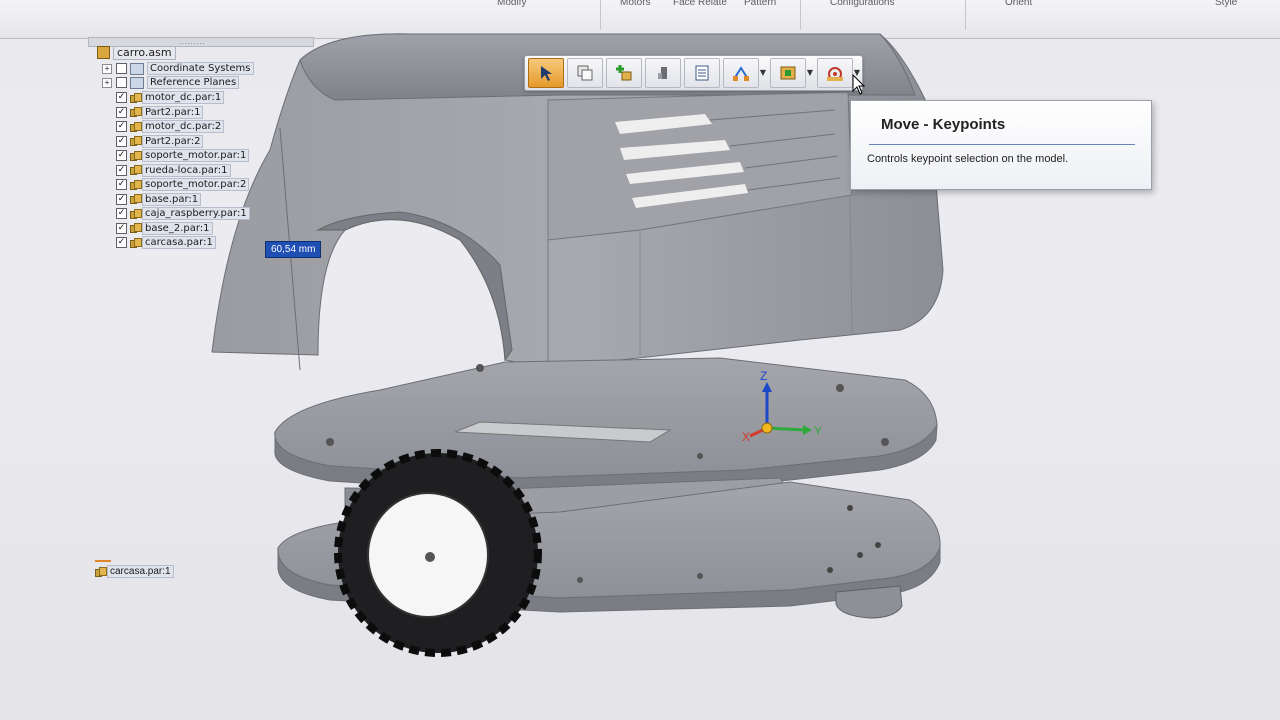 This screenshot has width=1280, height=720. Describe the element at coordinates (183, 126) in the screenshot. I see `tree-part-label: motor_dc.par:2` at that location.